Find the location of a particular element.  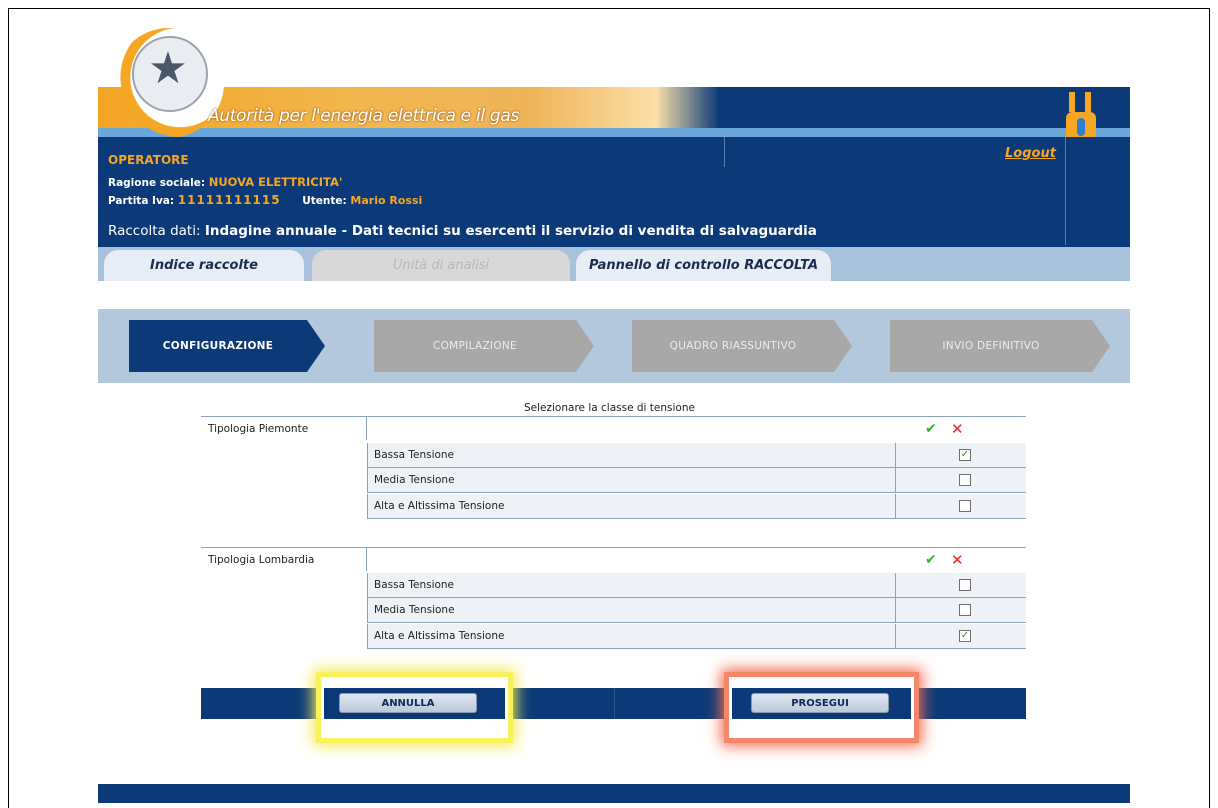

annulla-button: ANNULLA is located at coordinates (408, 703).